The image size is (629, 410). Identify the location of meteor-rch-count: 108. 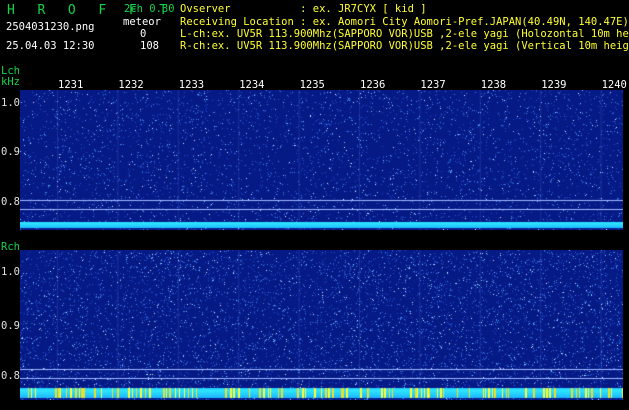
(149, 46).